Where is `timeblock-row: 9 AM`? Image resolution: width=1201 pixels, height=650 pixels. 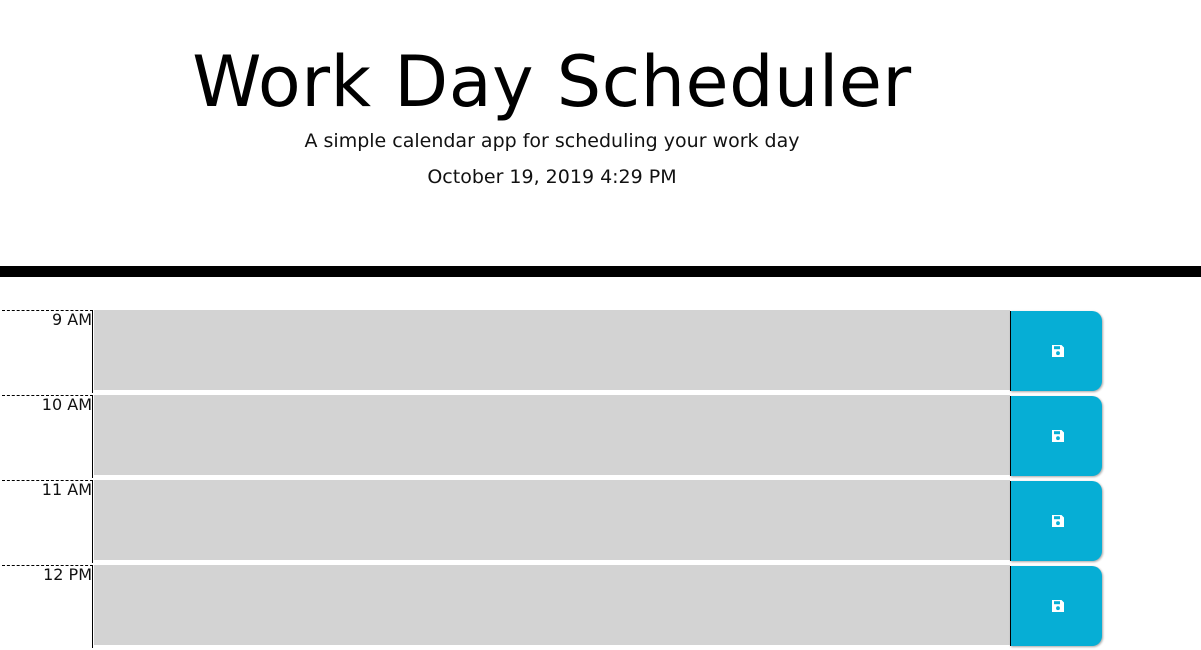 timeblock-row: 9 AM is located at coordinates (600, 352).